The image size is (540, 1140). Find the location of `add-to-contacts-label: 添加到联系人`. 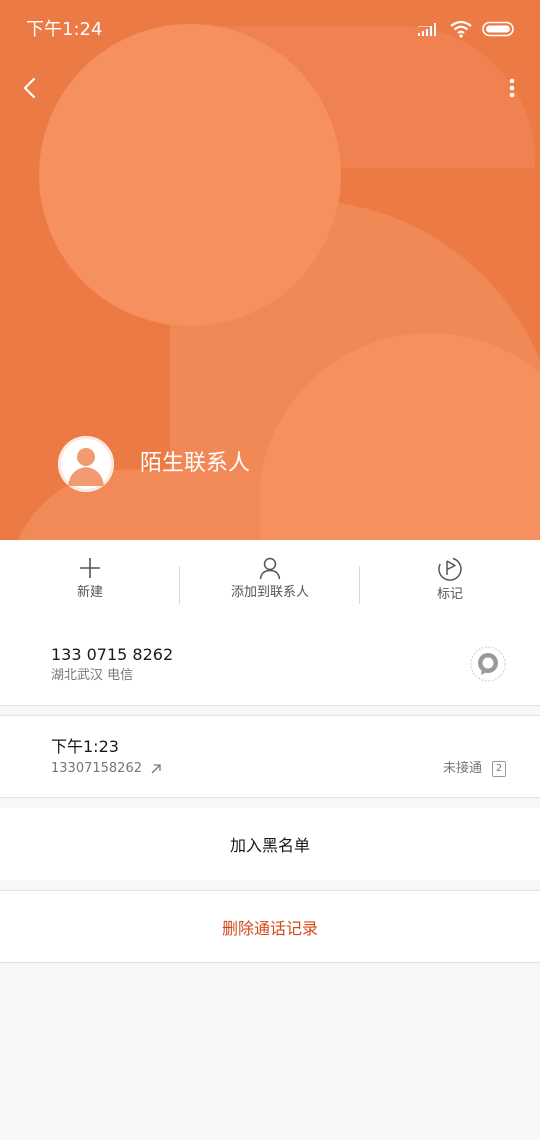

add-to-contacts-label: 添加到联系人 is located at coordinates (269, 592).